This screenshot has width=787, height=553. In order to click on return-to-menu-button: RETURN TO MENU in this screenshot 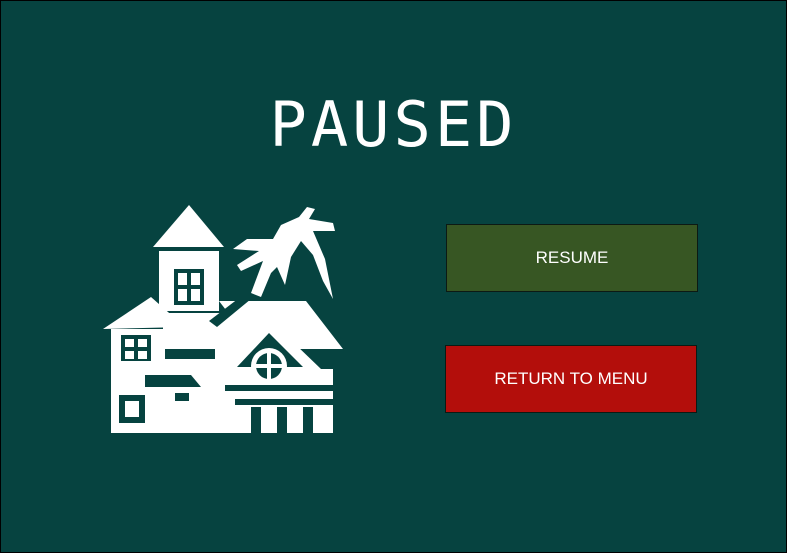, I will do `click(571, 379)`.